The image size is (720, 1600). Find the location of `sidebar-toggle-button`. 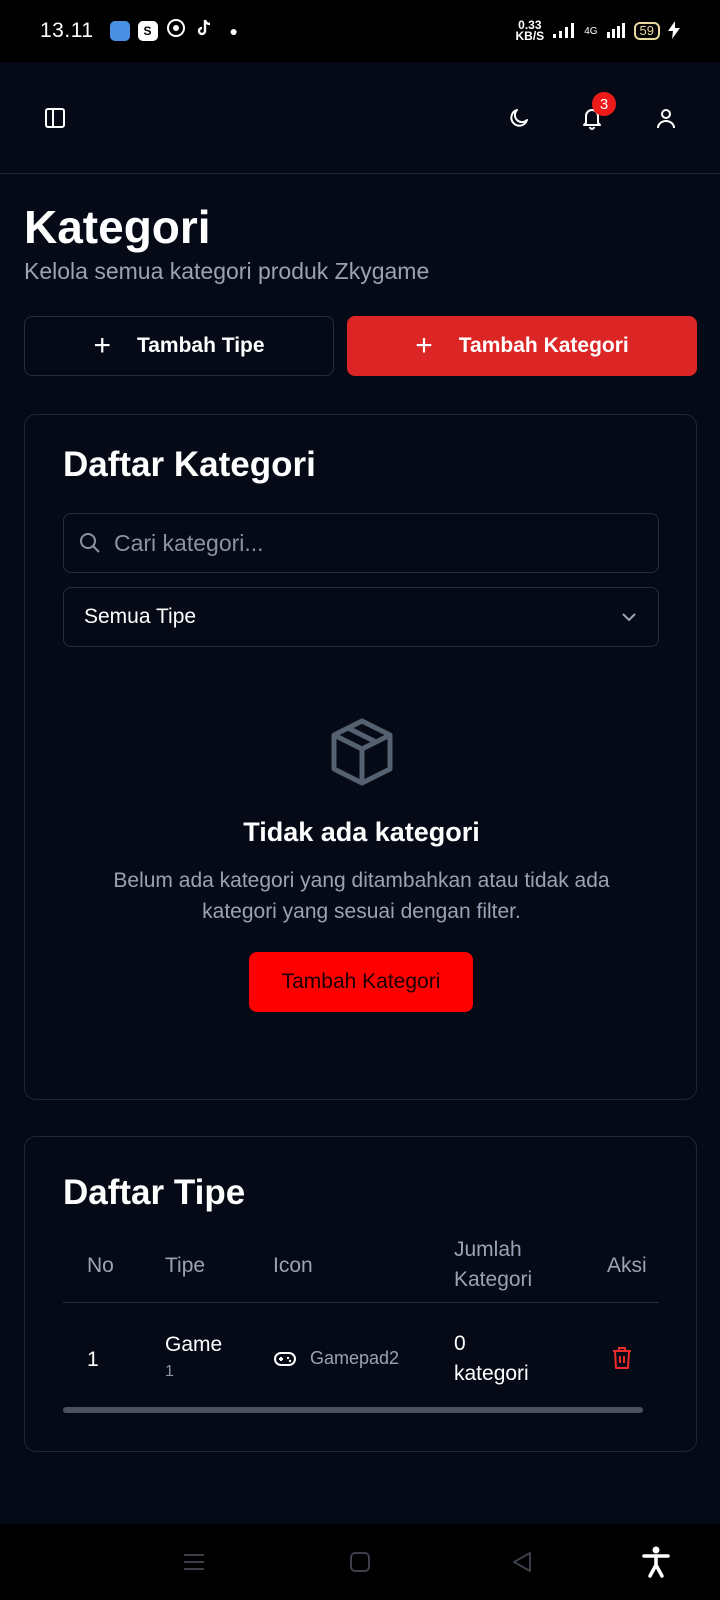

sidebar-toggle-button is located at coordinates (55, 118).